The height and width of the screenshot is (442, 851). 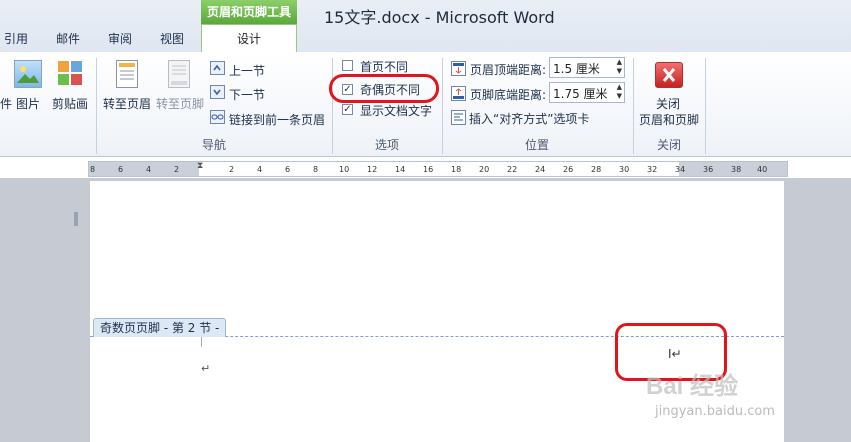 What do you see at coordinates (28, 103) in the screenshot?
I see `picture-button: 图片` at bounding box center [28, 103].